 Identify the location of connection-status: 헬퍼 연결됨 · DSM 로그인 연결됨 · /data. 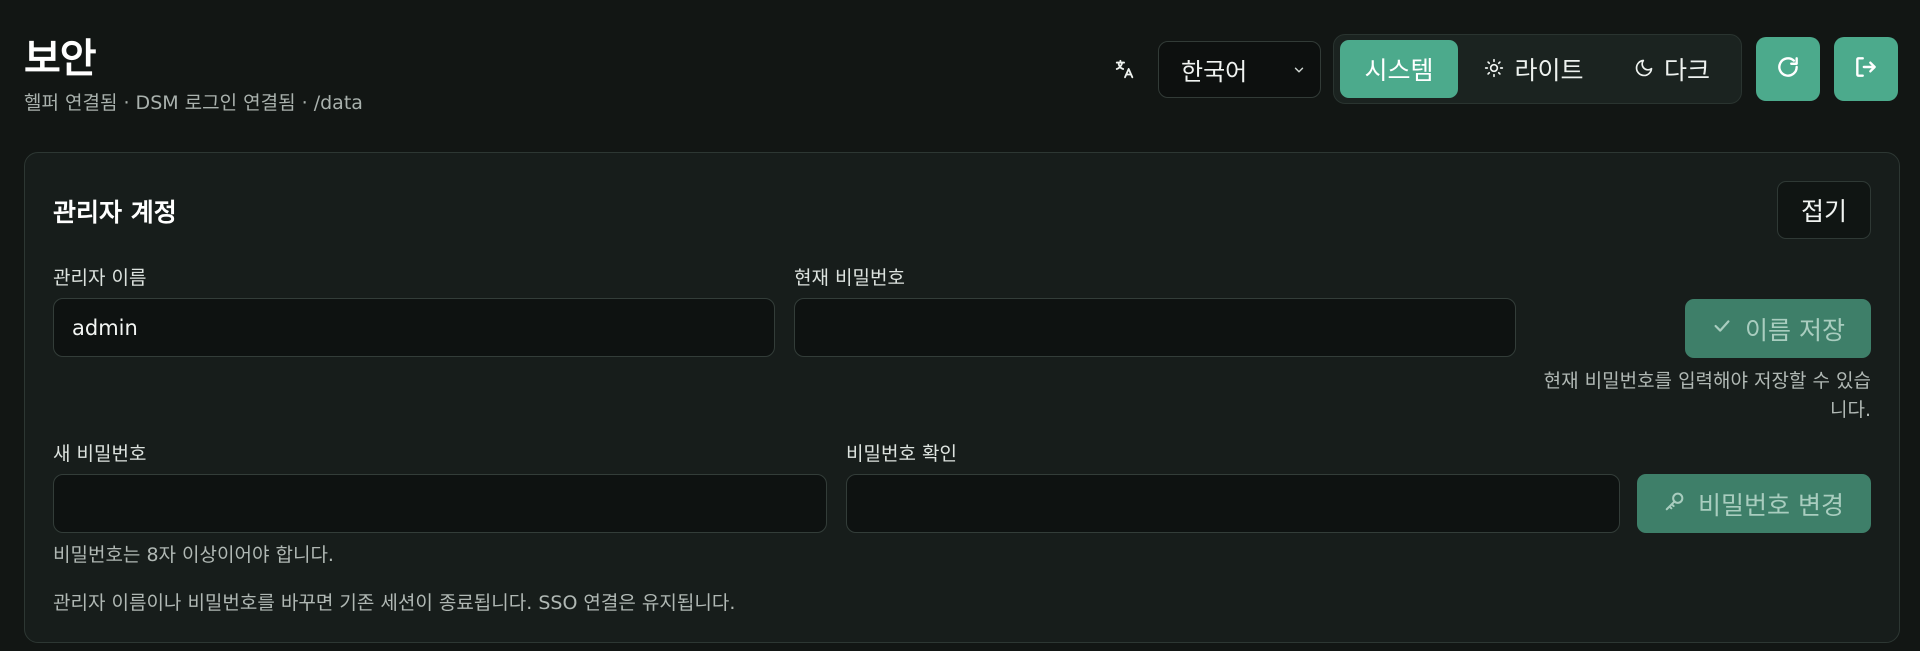
(193, 103).